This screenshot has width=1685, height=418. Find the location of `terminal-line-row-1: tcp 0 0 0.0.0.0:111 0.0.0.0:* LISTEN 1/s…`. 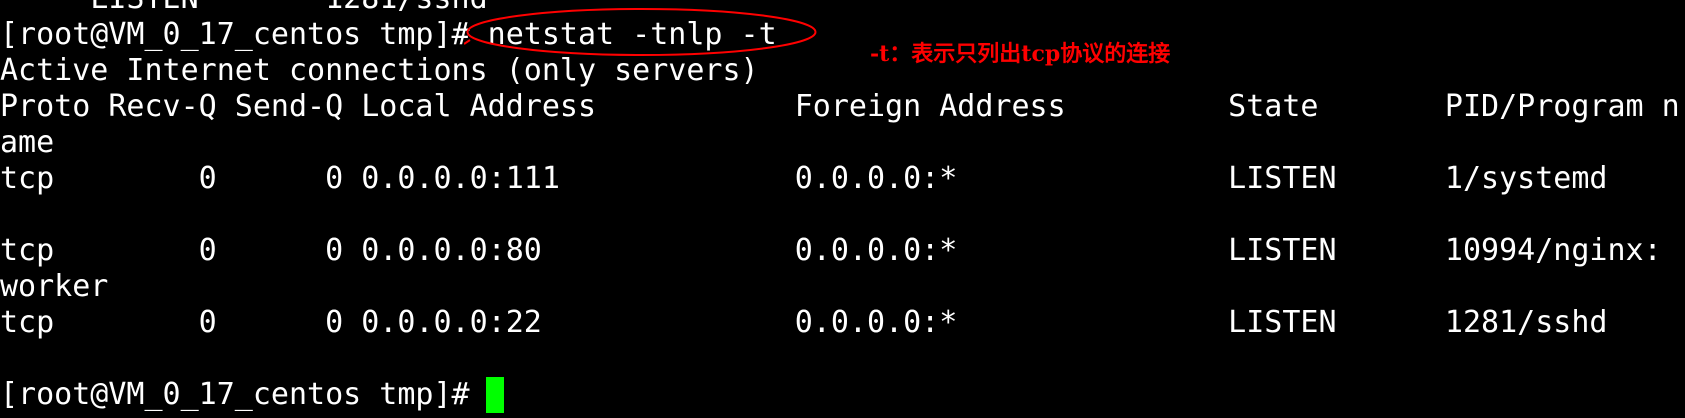

terminal-line-row-1: tcp 0 0 0.0.0.0:111 0.0.0.0:* LISTEN 1/s… is located at coordinates (804, 178).